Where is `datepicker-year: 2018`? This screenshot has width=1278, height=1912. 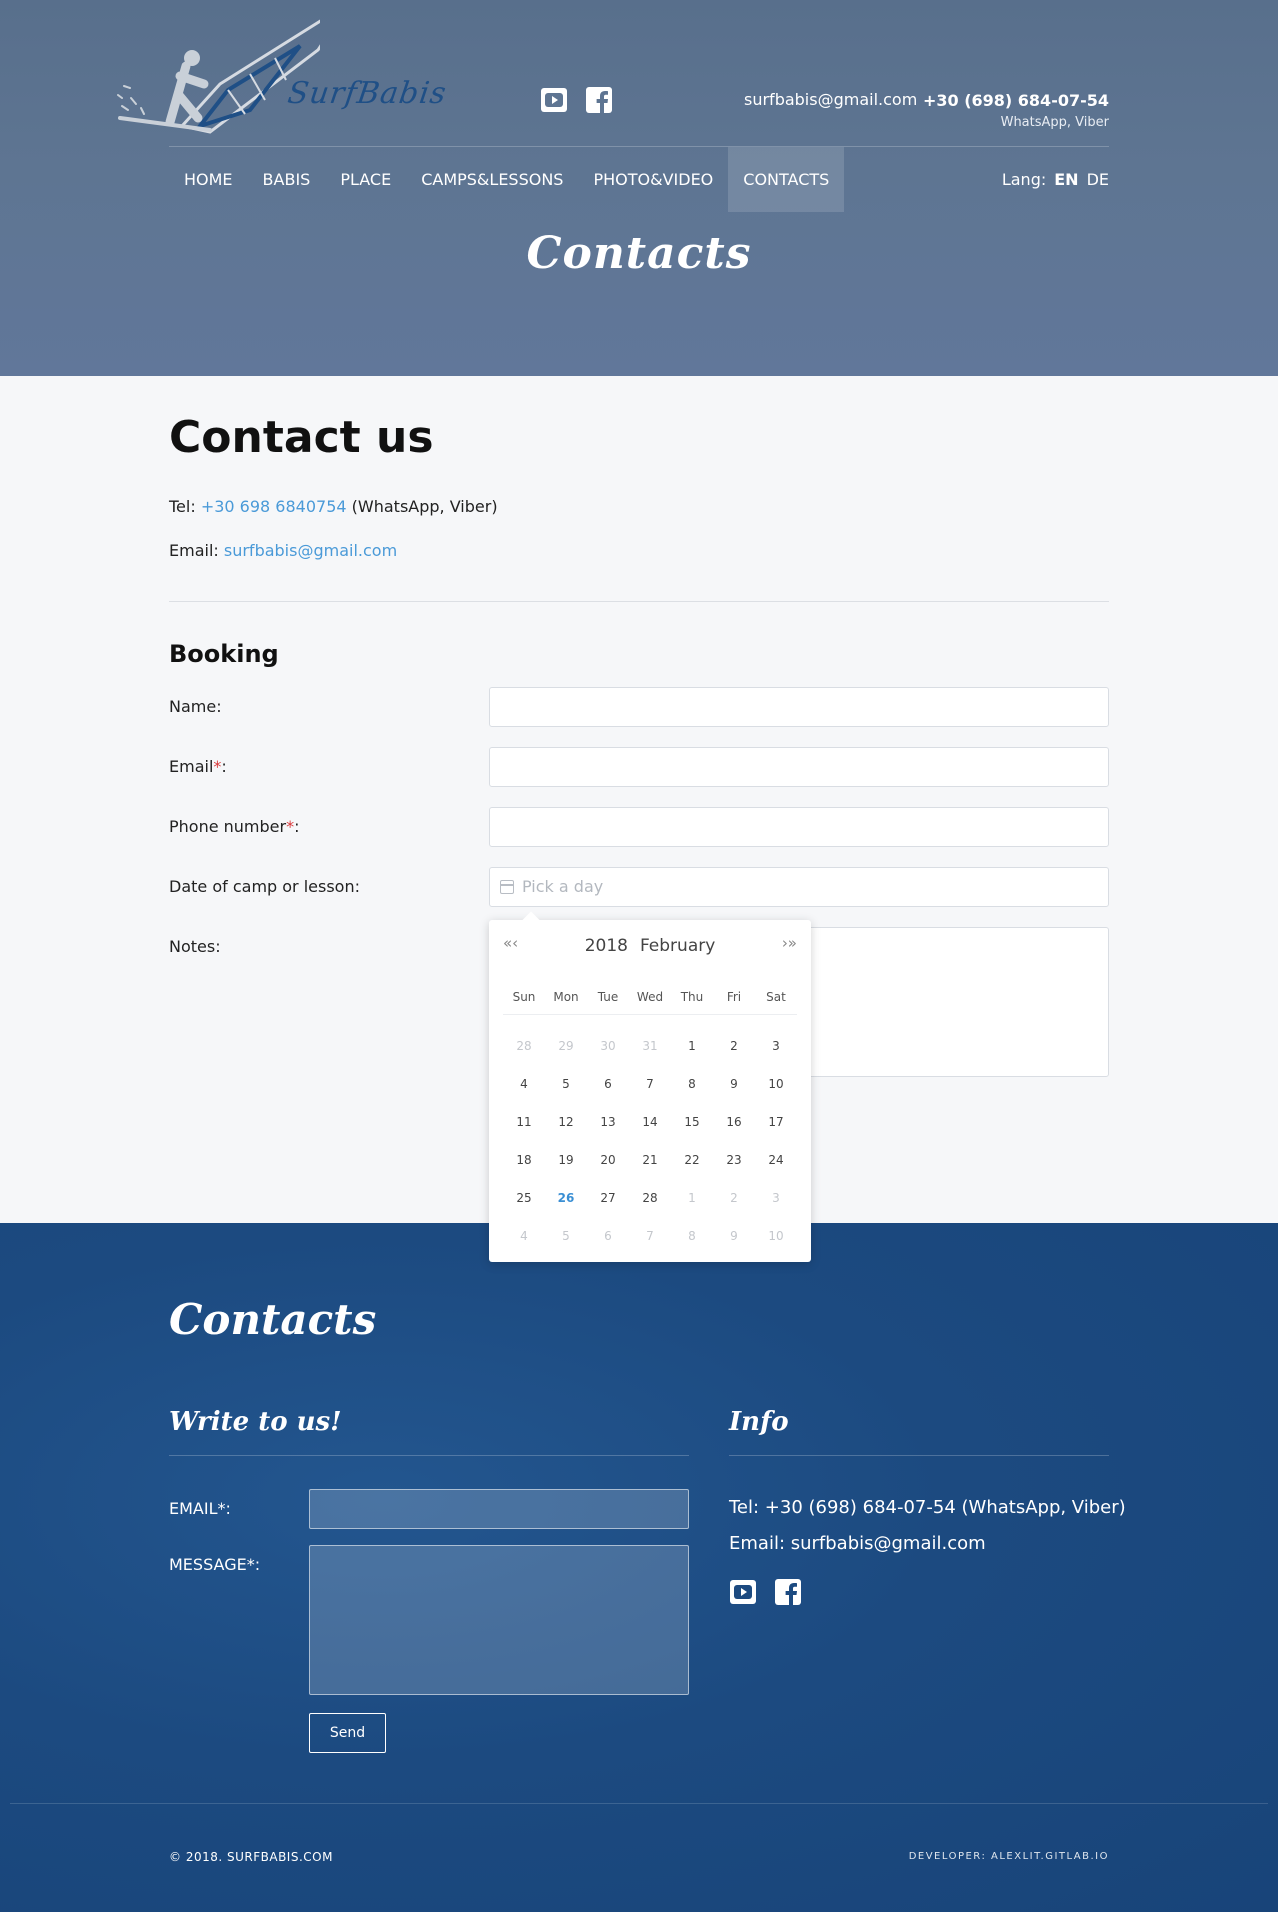
datepicker-year: 2018 is located at coordinates (606, 946).